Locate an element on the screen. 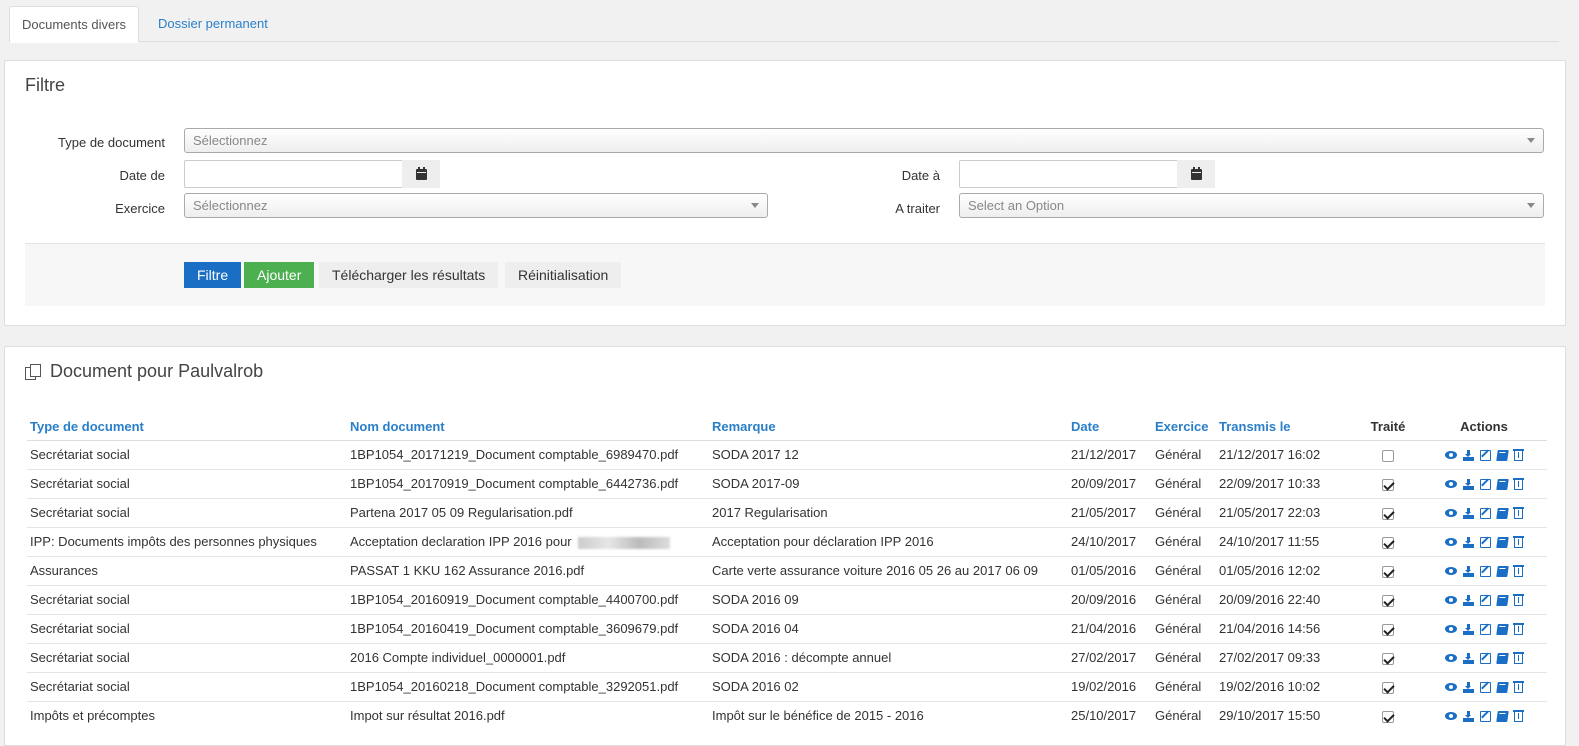  document-name: Acceptation declaration IPP 2016 pour is located at coordinates (461, 541).